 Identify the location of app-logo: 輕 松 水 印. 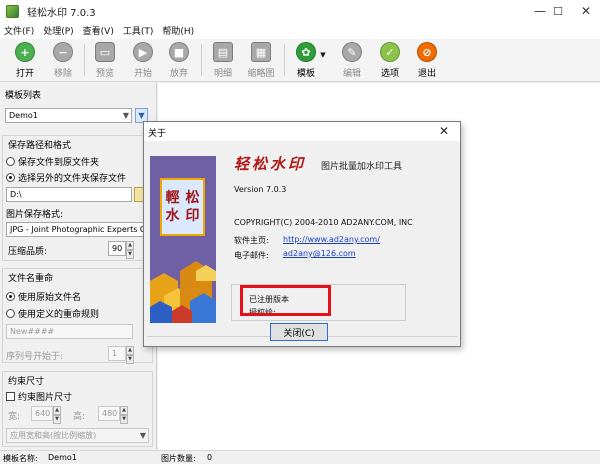
(183, 239).